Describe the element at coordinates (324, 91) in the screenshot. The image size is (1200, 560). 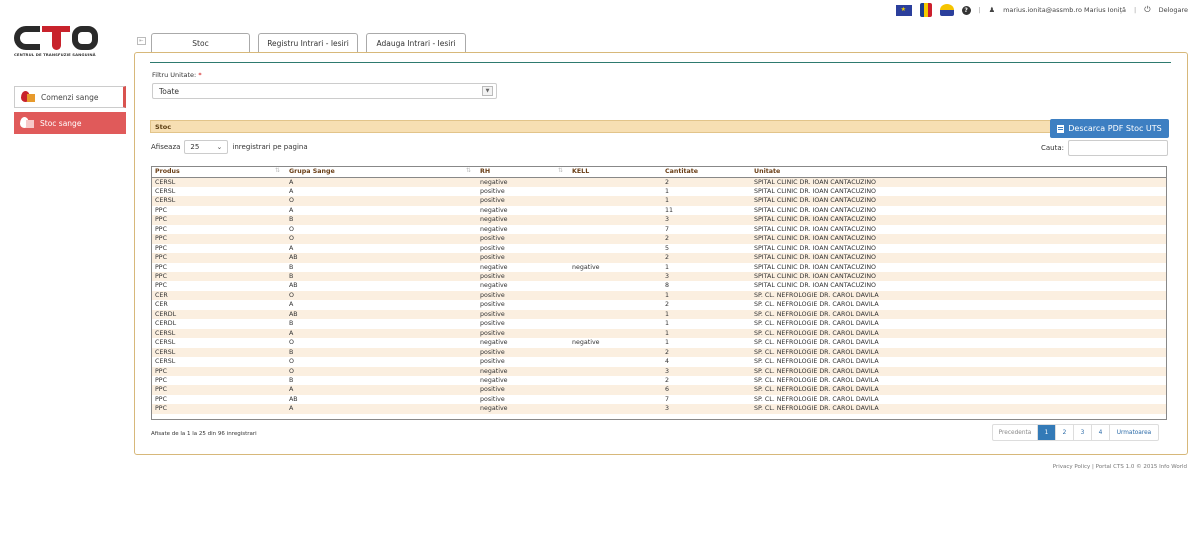
I see `unit-filter-select: Toate ▼` at that location.